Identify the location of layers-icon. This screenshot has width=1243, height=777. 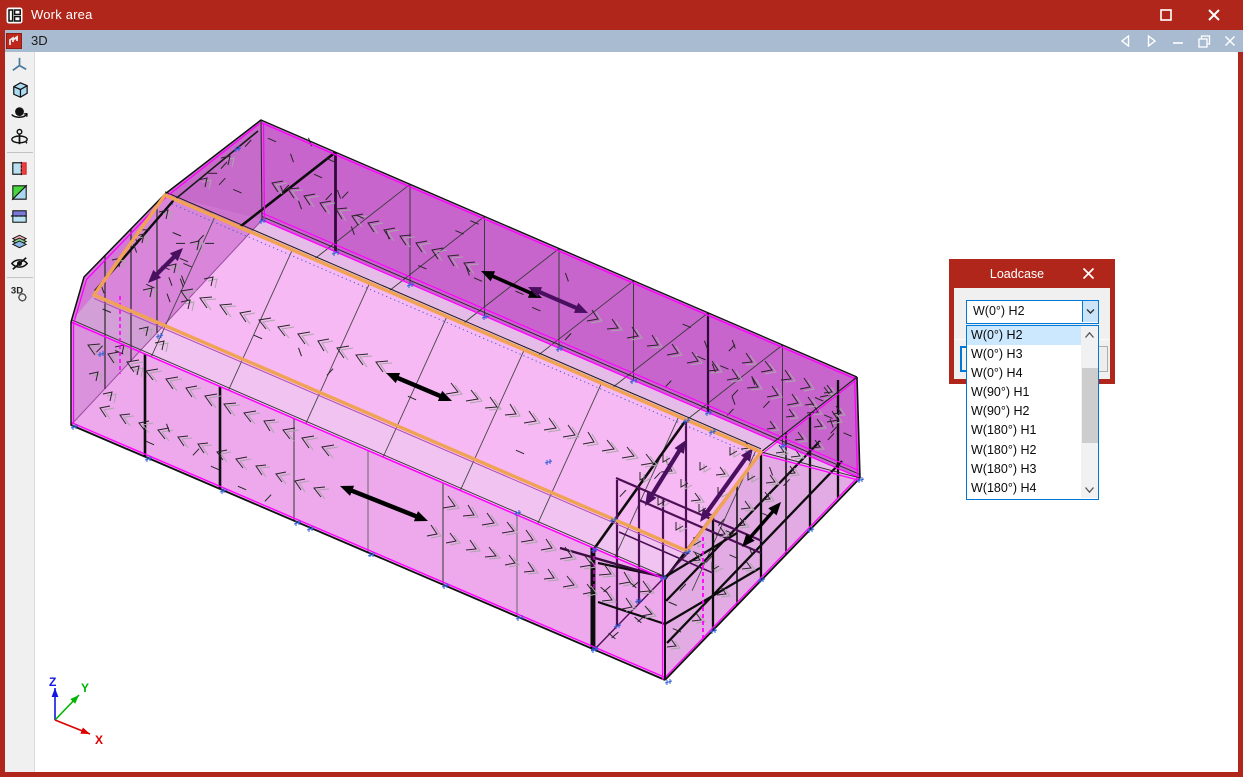
(19, 241).